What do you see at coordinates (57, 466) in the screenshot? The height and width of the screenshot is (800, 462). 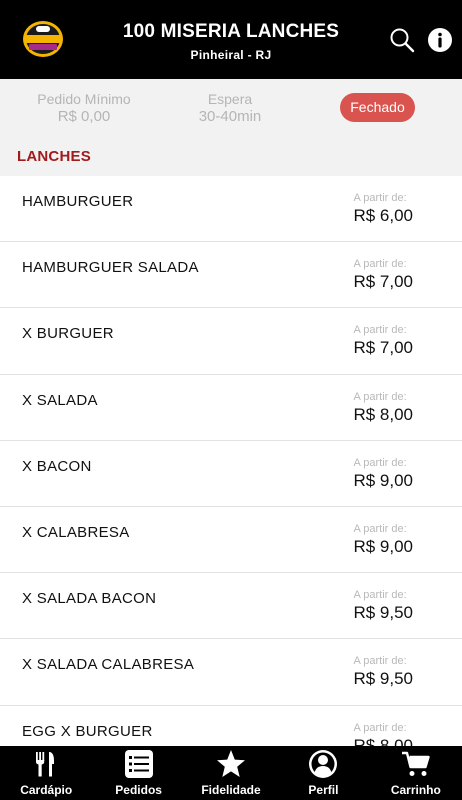 I see `menu-item-name: X BACON` at bounding box center [57, 466].